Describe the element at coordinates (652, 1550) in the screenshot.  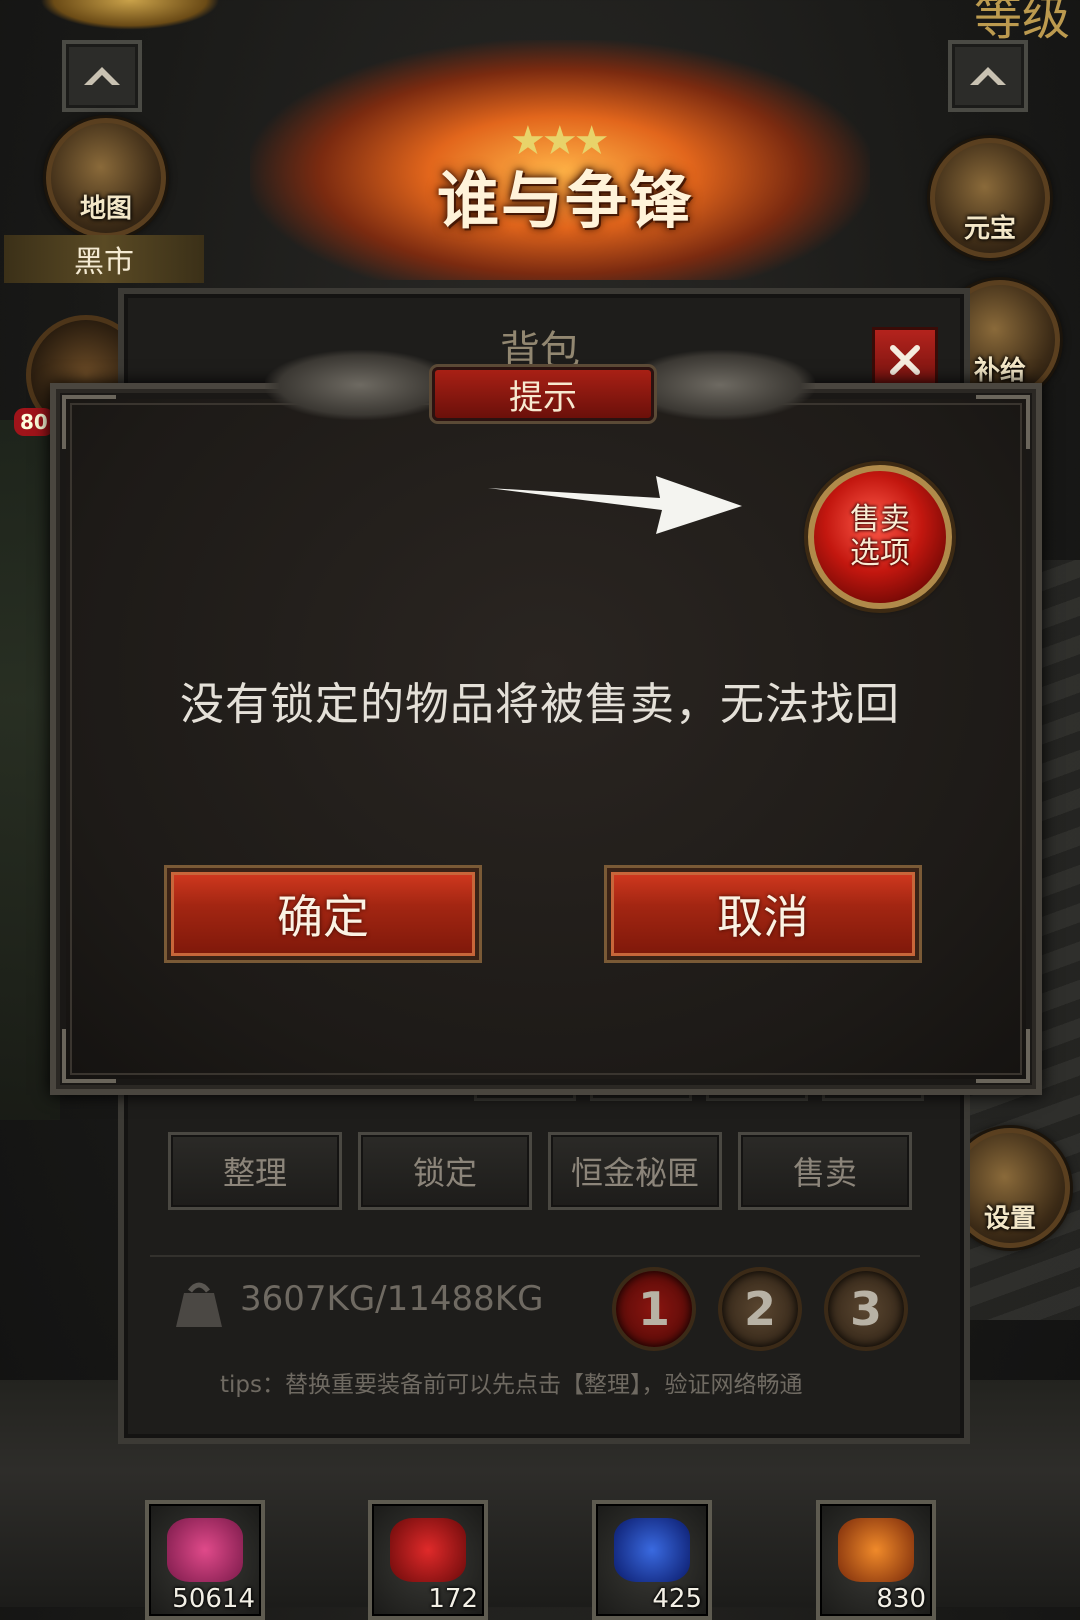
I see `blue-potion-icon` at that location.